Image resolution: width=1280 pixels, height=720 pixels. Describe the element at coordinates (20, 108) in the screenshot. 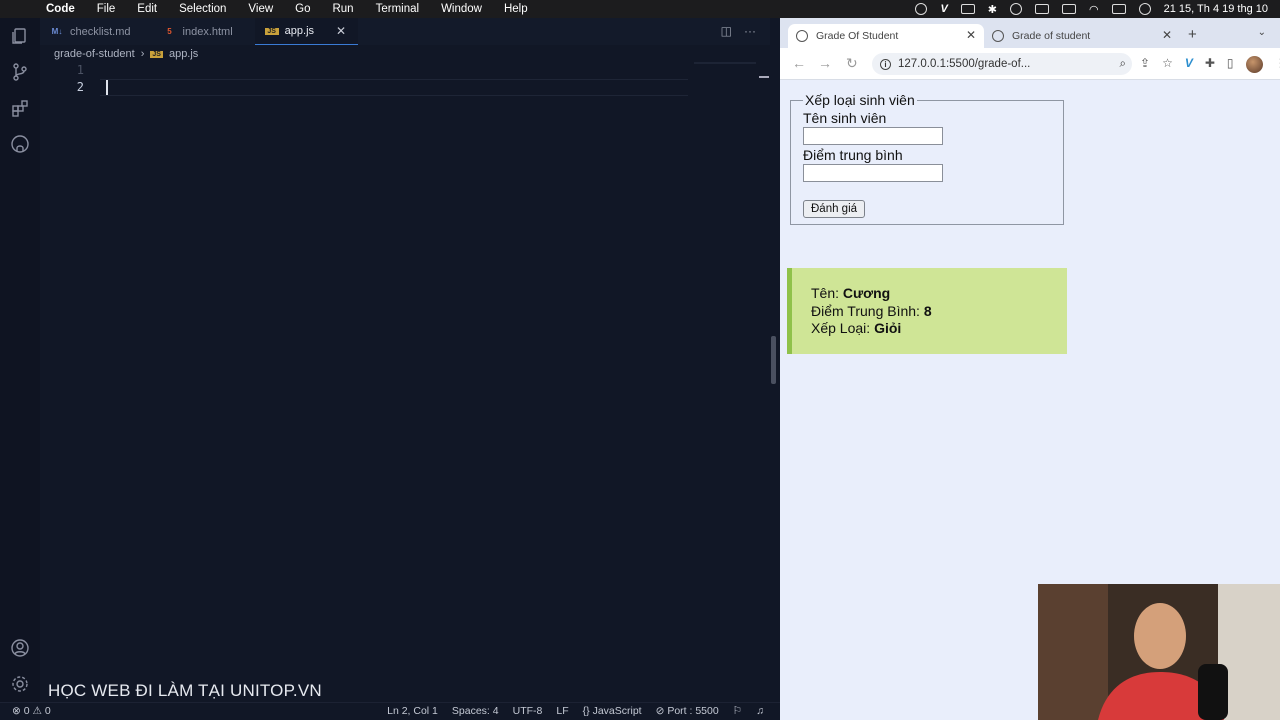

I see `extensions-icon` at that location.